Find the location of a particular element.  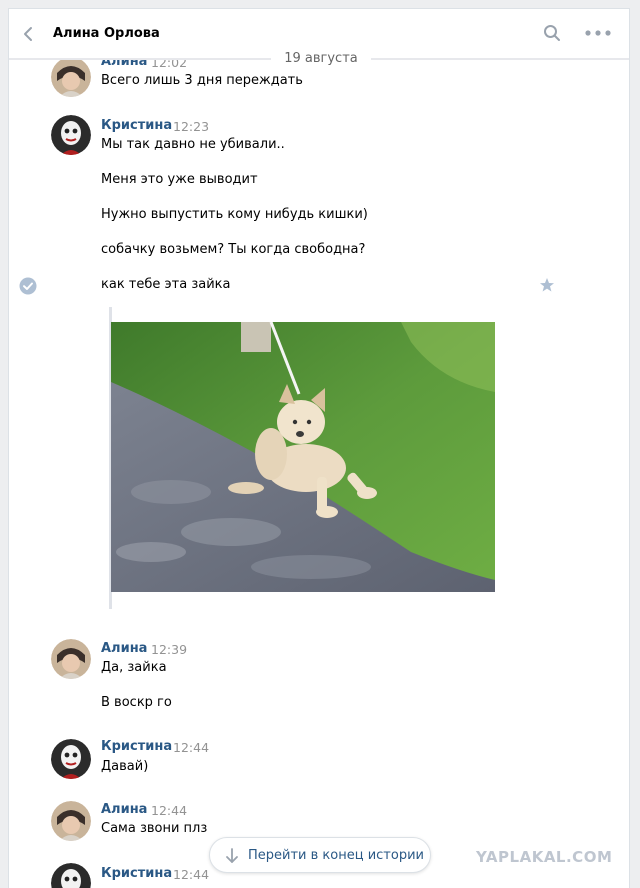

chat-title: Алина Орлова is located at coordinates (106, 33).